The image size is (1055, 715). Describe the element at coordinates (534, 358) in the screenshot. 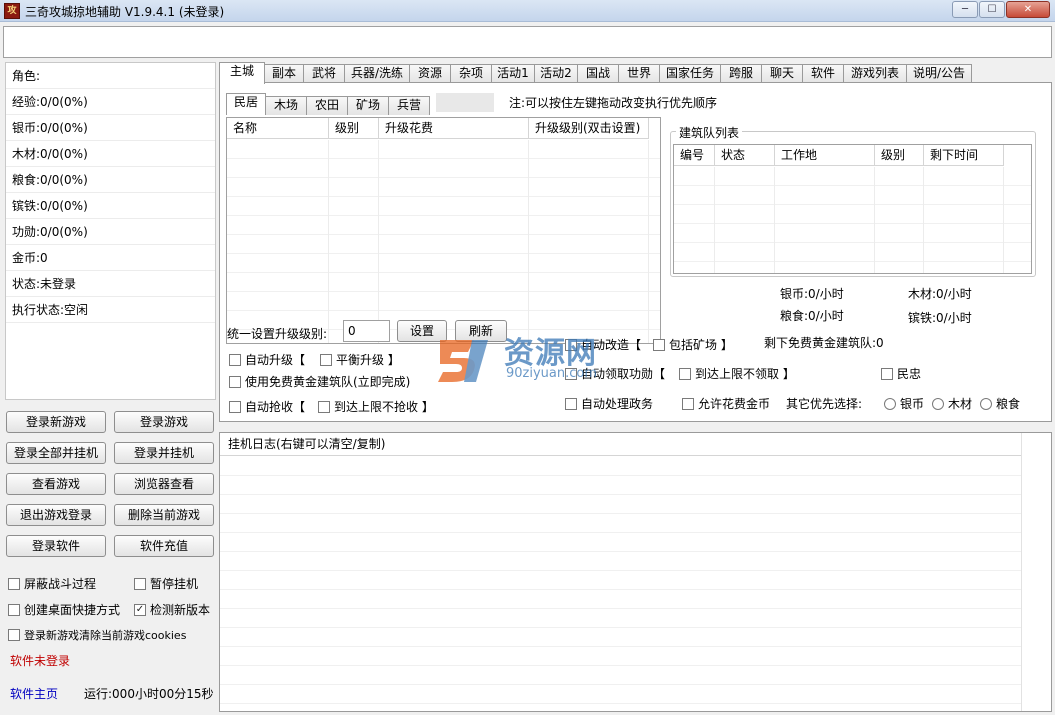

I see `watermark: 资源网 90ziyuan.com` at that location.